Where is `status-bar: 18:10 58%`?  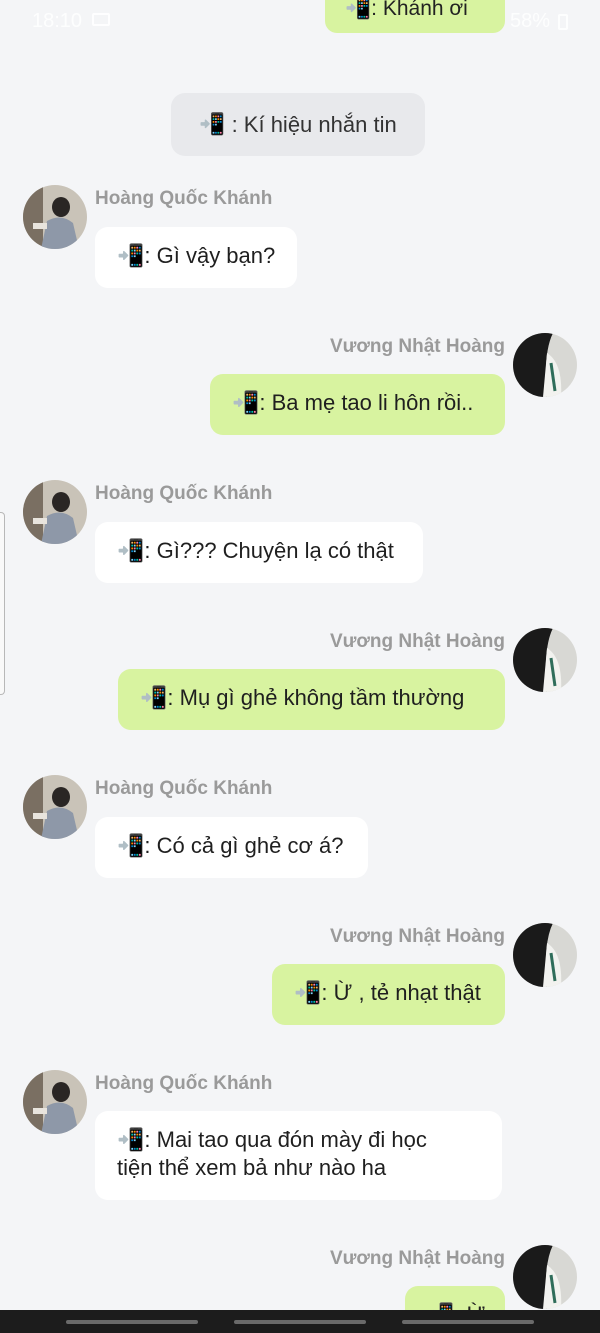
status-bar: 18:10 58% is located at coordinates (300, 22).